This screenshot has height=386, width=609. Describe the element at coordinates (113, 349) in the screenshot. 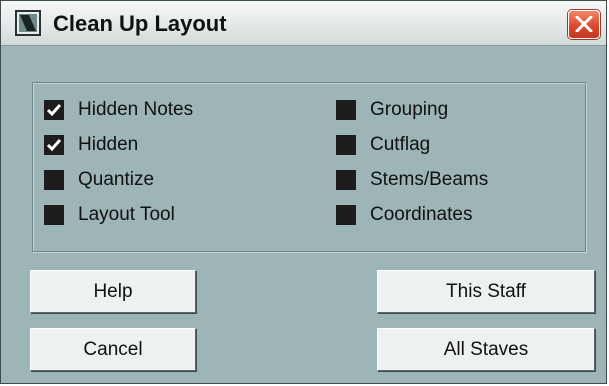

I see `cancel-button: Cancel` at that location.